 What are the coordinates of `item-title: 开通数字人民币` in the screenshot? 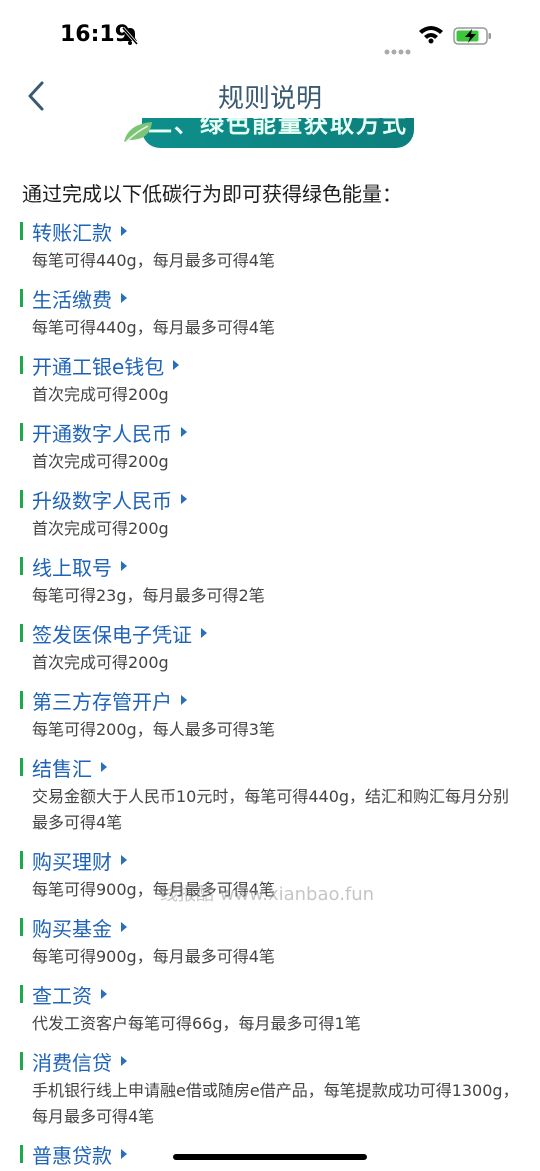 It's located at (102, 433).